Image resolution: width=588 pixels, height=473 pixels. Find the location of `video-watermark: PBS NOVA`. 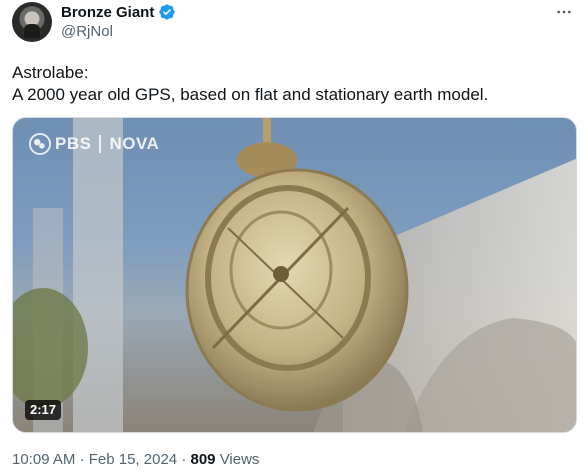

video-watermark: PBS NOVA is located at coordinates (94, 144).